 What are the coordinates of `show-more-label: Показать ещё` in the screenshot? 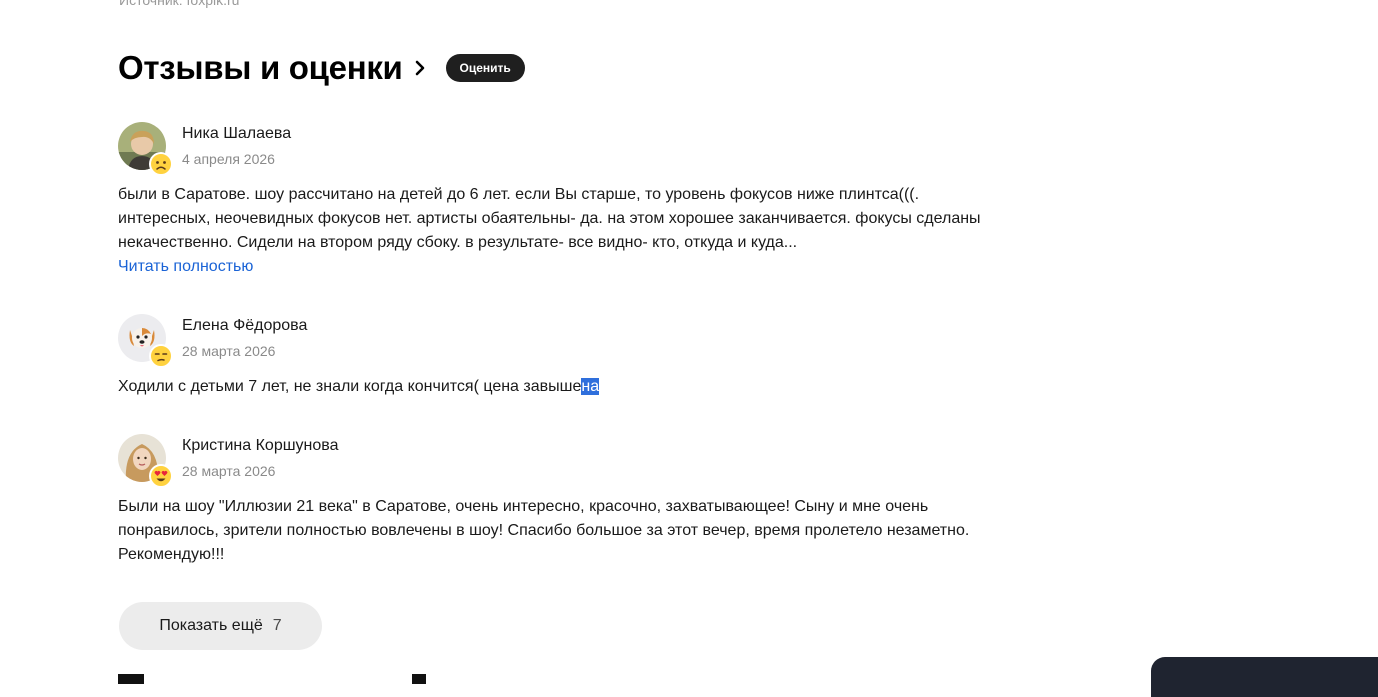 It's located at (211, 625).